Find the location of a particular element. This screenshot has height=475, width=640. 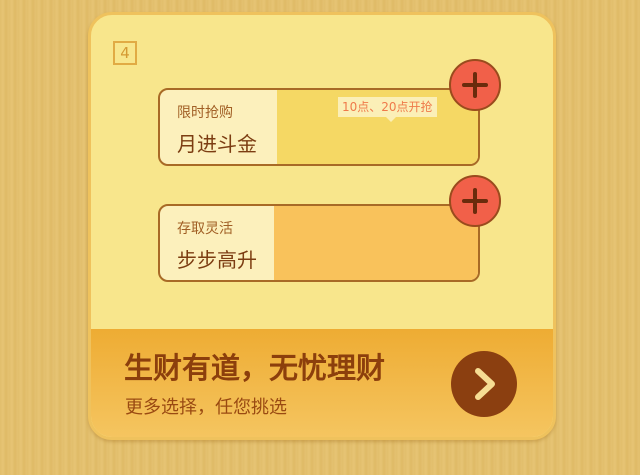

step-number-badge: 4 is located at coordinates (125, 53).